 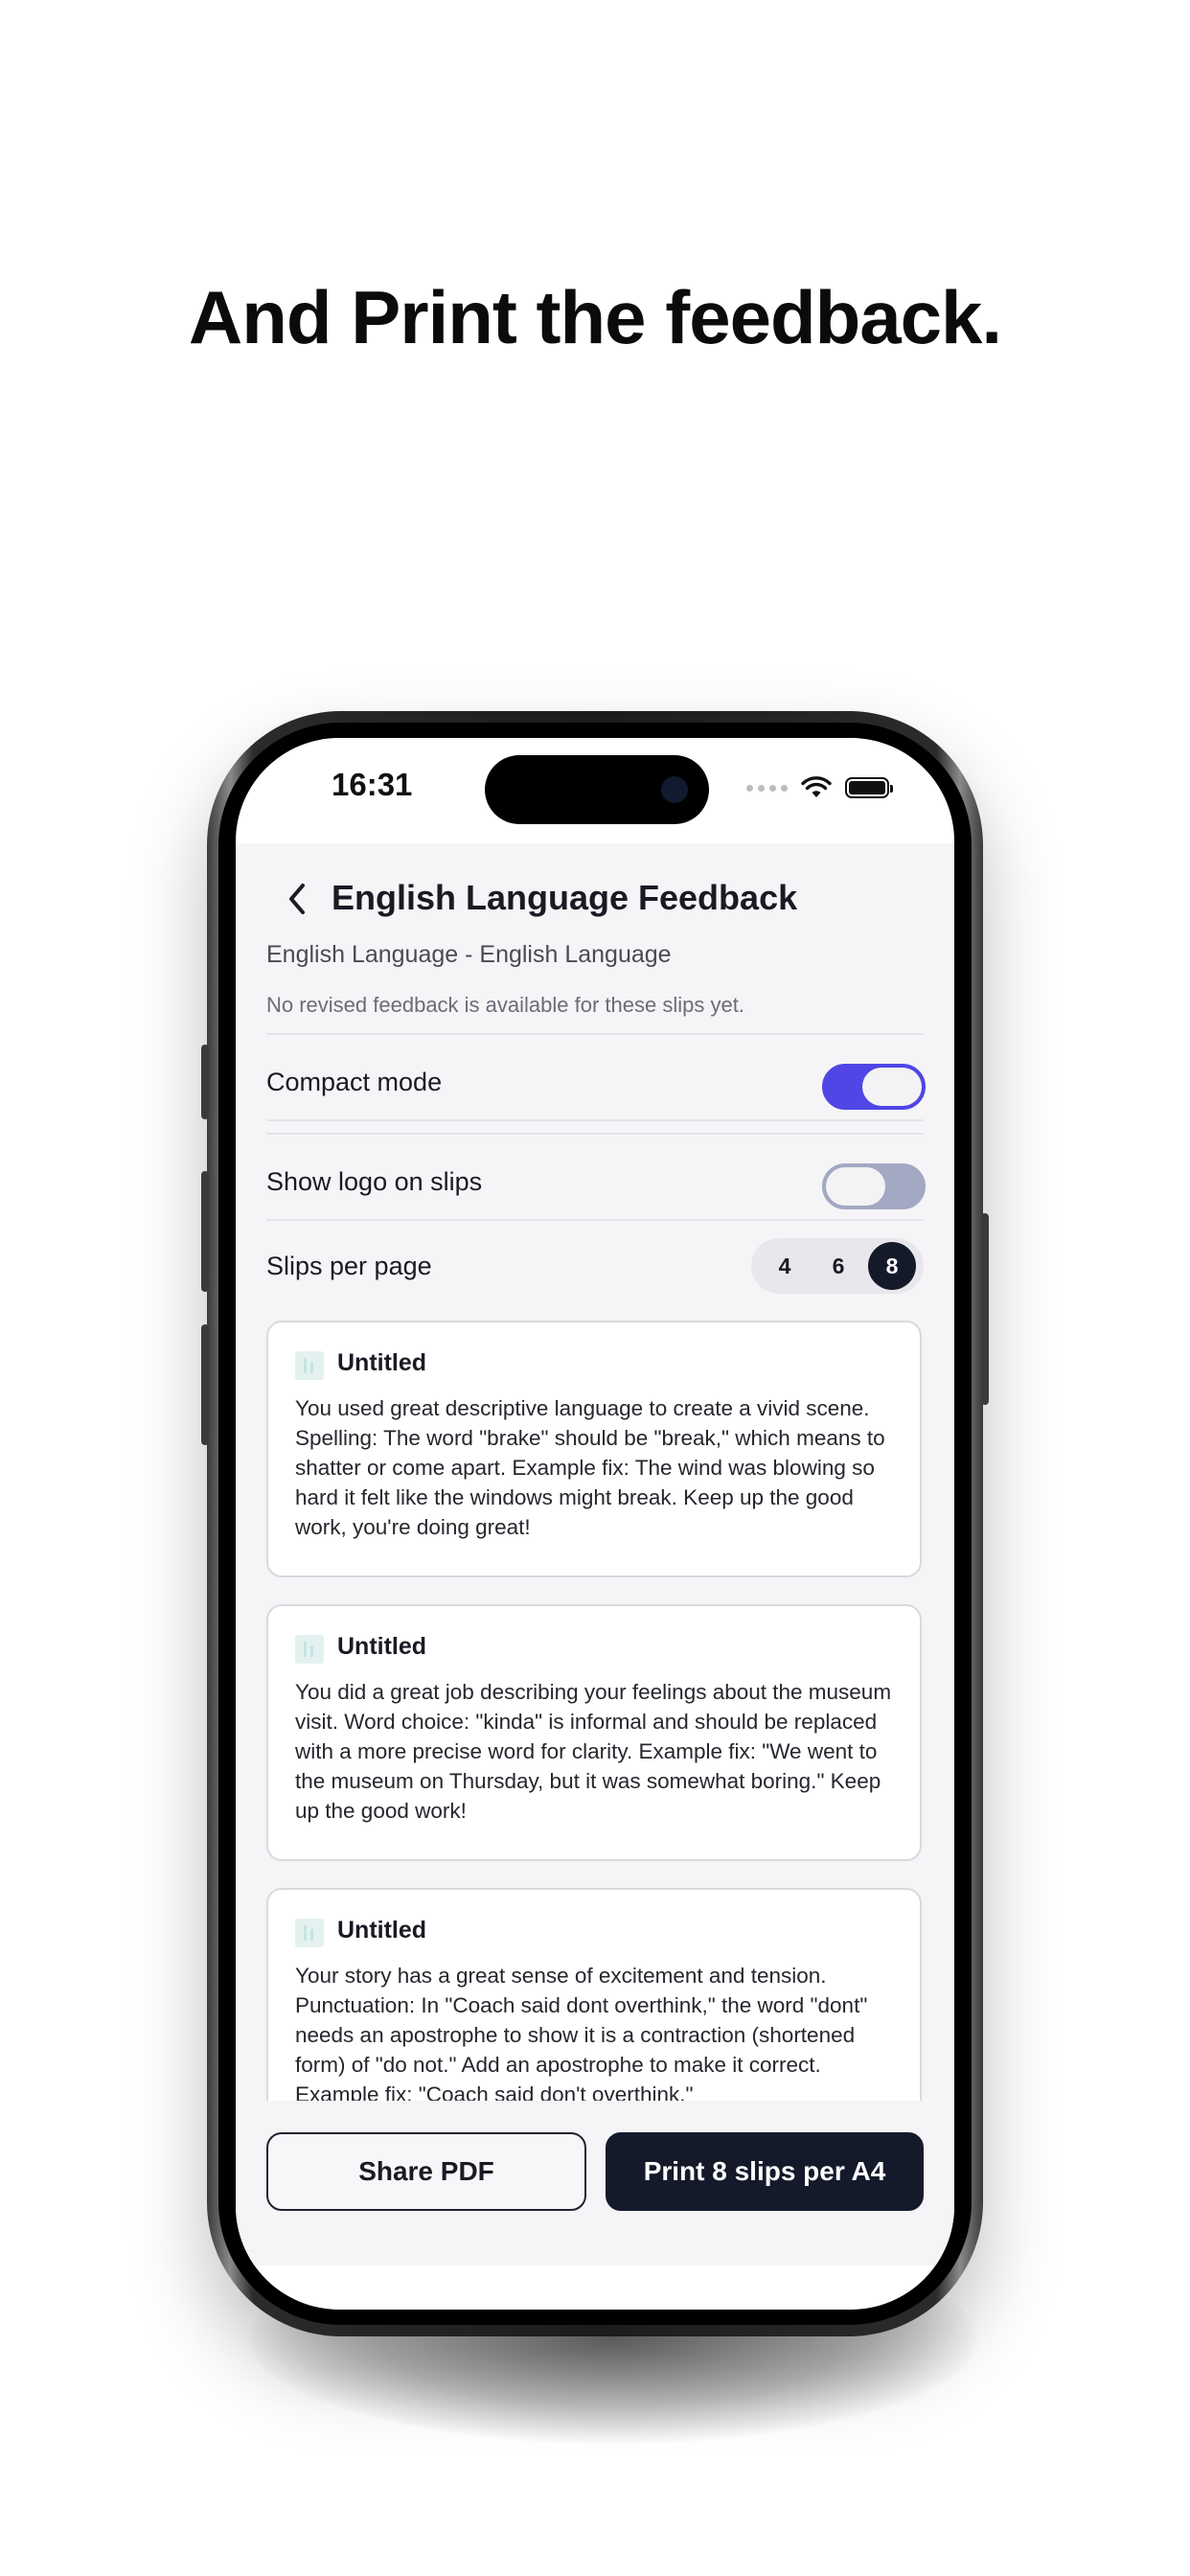 I want to click on back-button, so click(x=297, y=899).